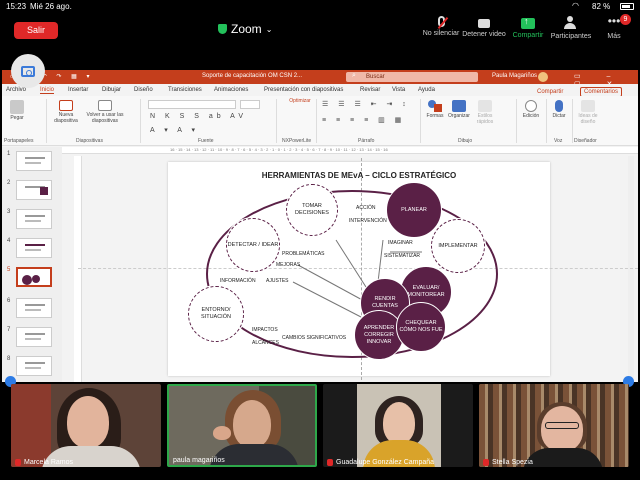  What do you see at coordinates (465, 141) in the screenshot?
I see `group-drawing: Dibujo` at bounding box center [465, 141].